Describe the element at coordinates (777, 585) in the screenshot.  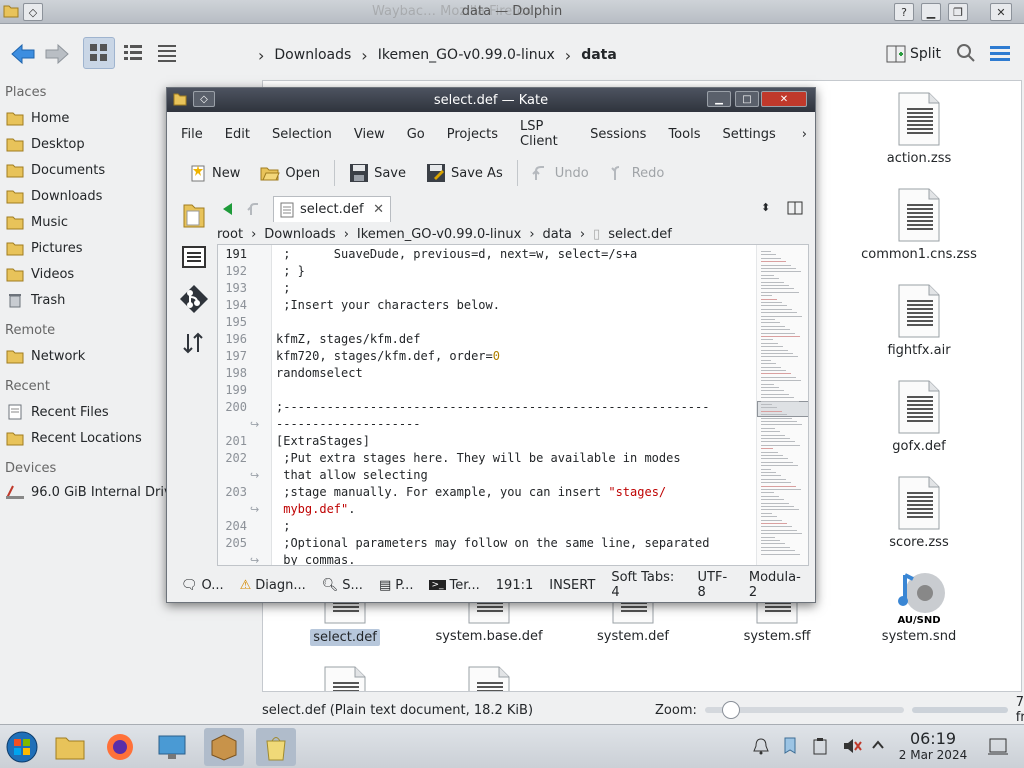
I see `syntax-mode: Modula-2` at that location.